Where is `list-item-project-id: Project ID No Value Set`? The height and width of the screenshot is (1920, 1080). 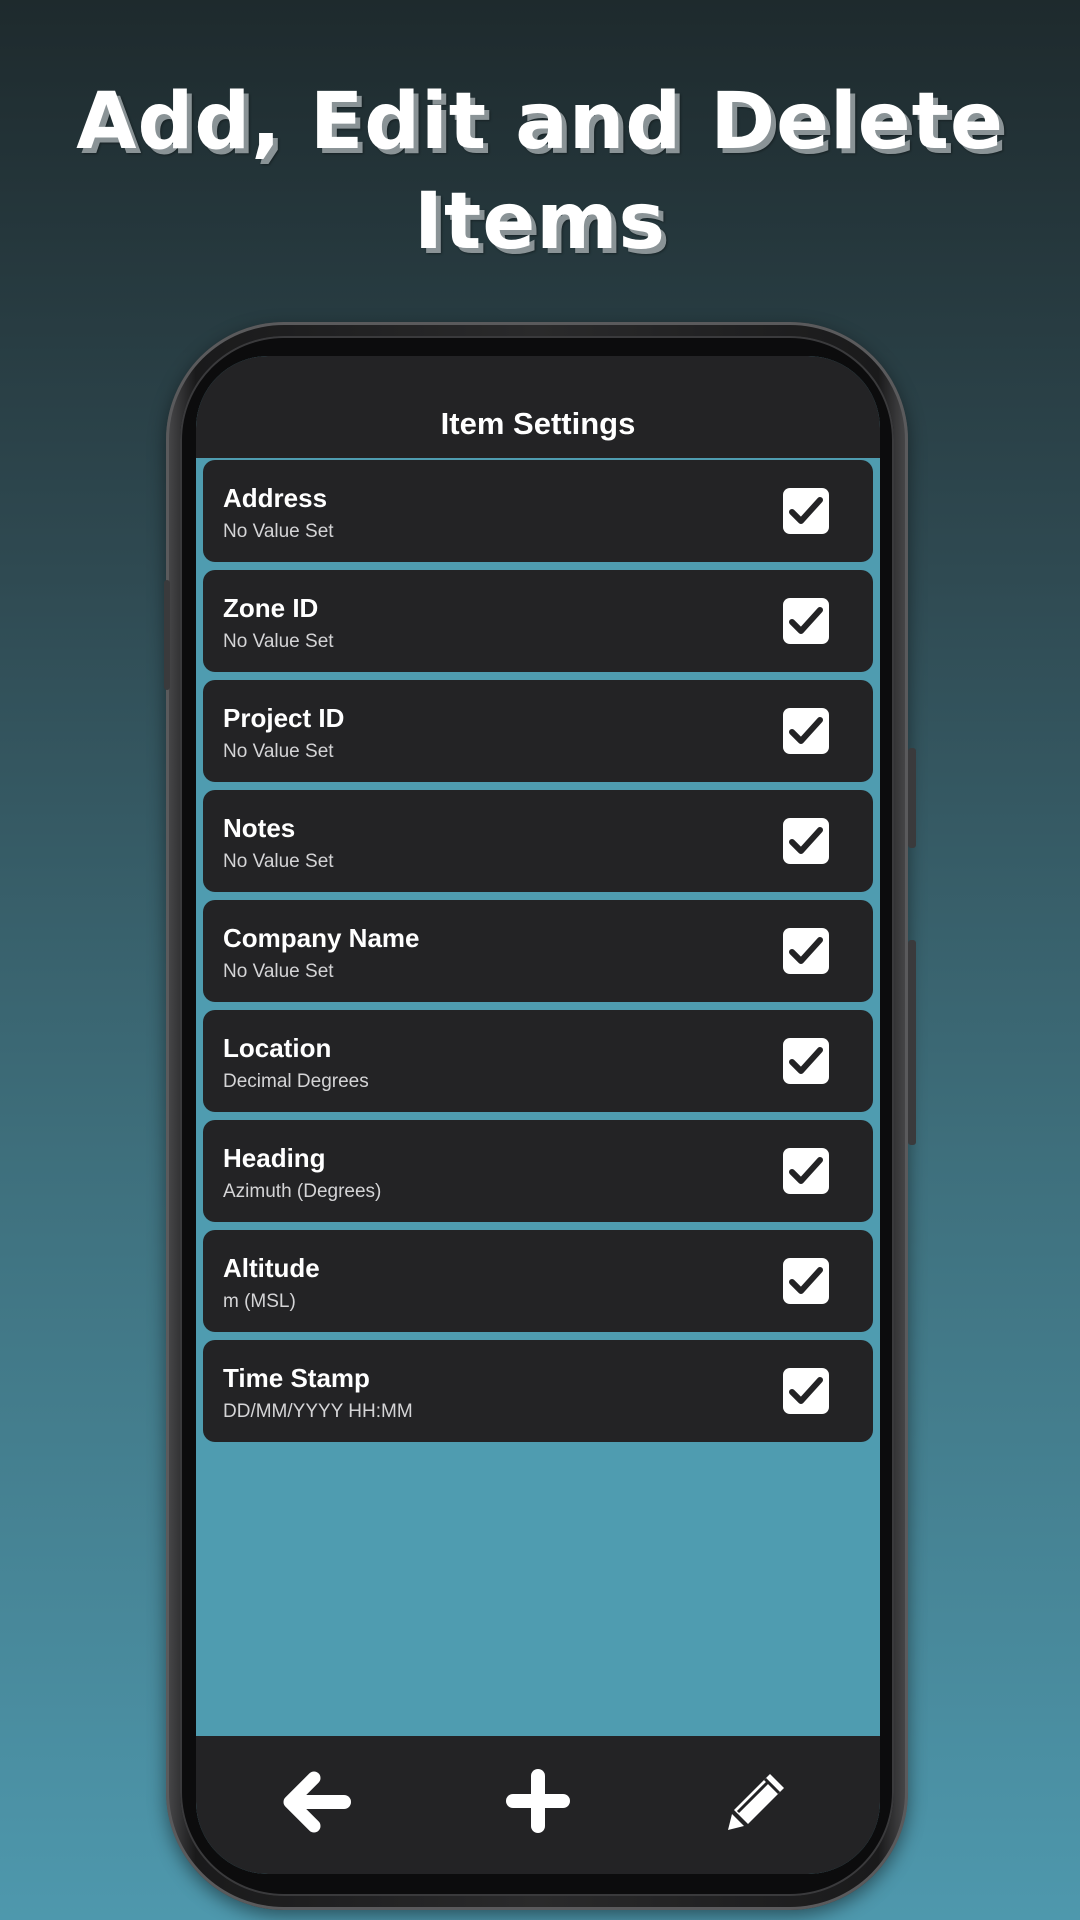 list-item-project-id: Project ID No Value Set is located at coordinates (538, 731).